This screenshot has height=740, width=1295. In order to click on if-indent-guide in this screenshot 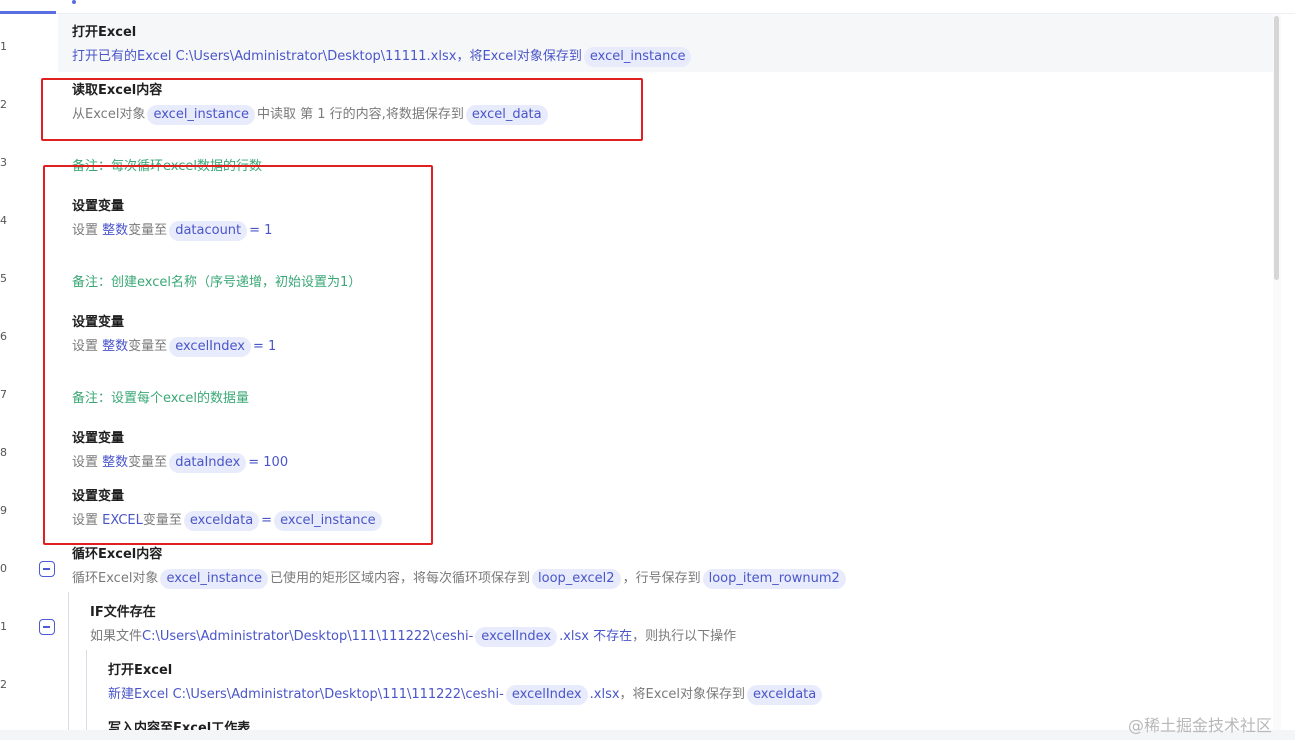, I will do `click(86, 690)`.